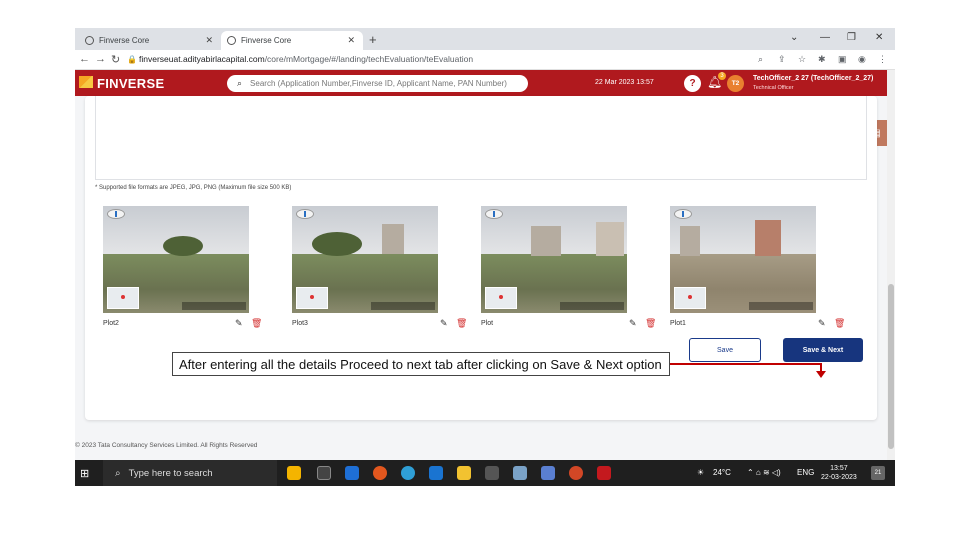  I want to click on notification-badge: 3, so click(722, 76).